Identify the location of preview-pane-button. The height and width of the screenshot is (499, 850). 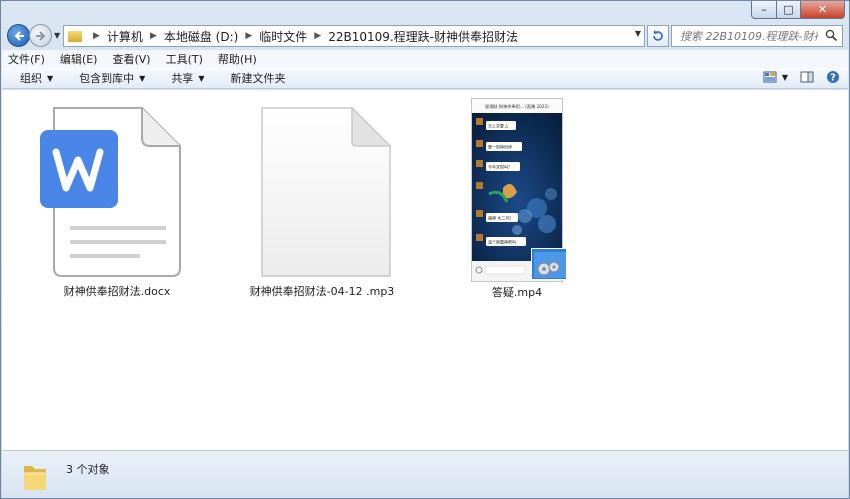
(807, 77).